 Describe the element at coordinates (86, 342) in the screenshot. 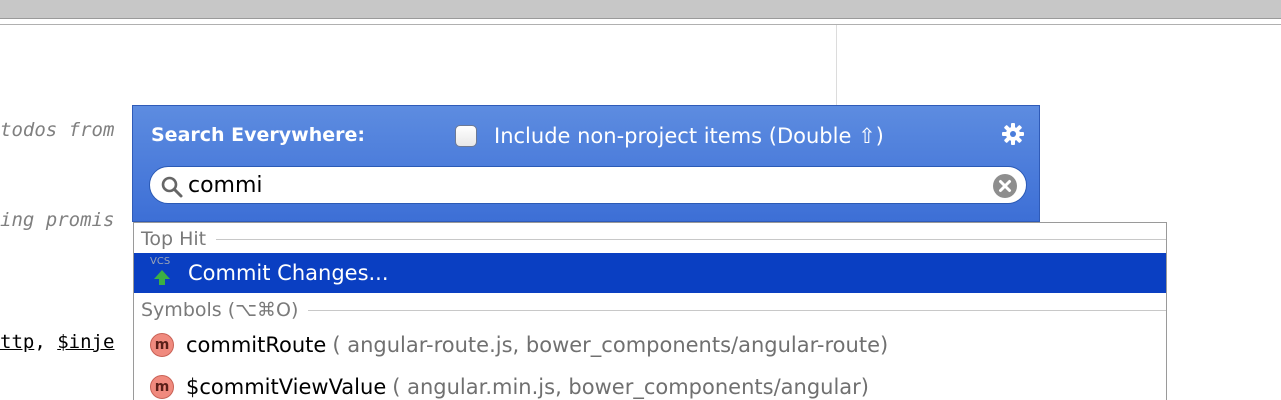

I see `code-token: $inje` at that location.